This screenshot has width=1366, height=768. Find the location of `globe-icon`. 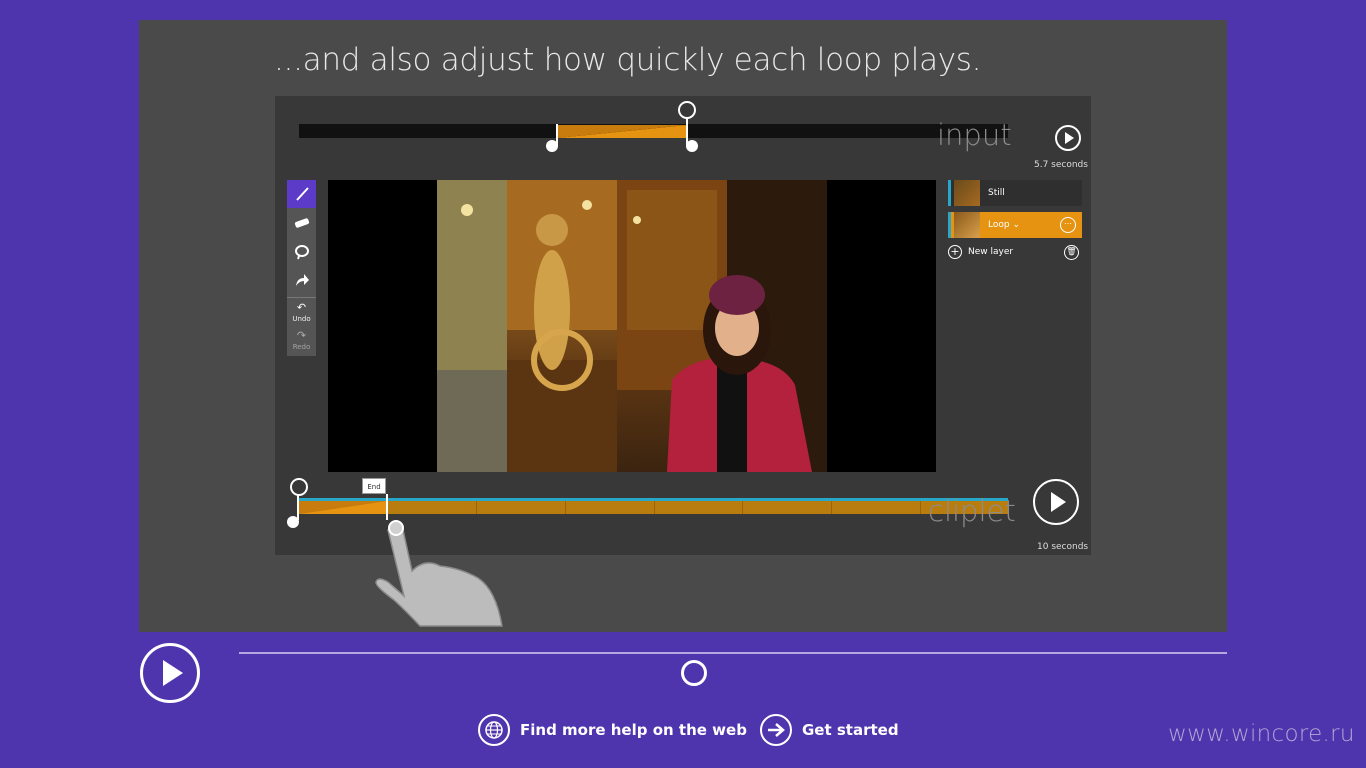

globe-icon is located at coordinates (494, 730).